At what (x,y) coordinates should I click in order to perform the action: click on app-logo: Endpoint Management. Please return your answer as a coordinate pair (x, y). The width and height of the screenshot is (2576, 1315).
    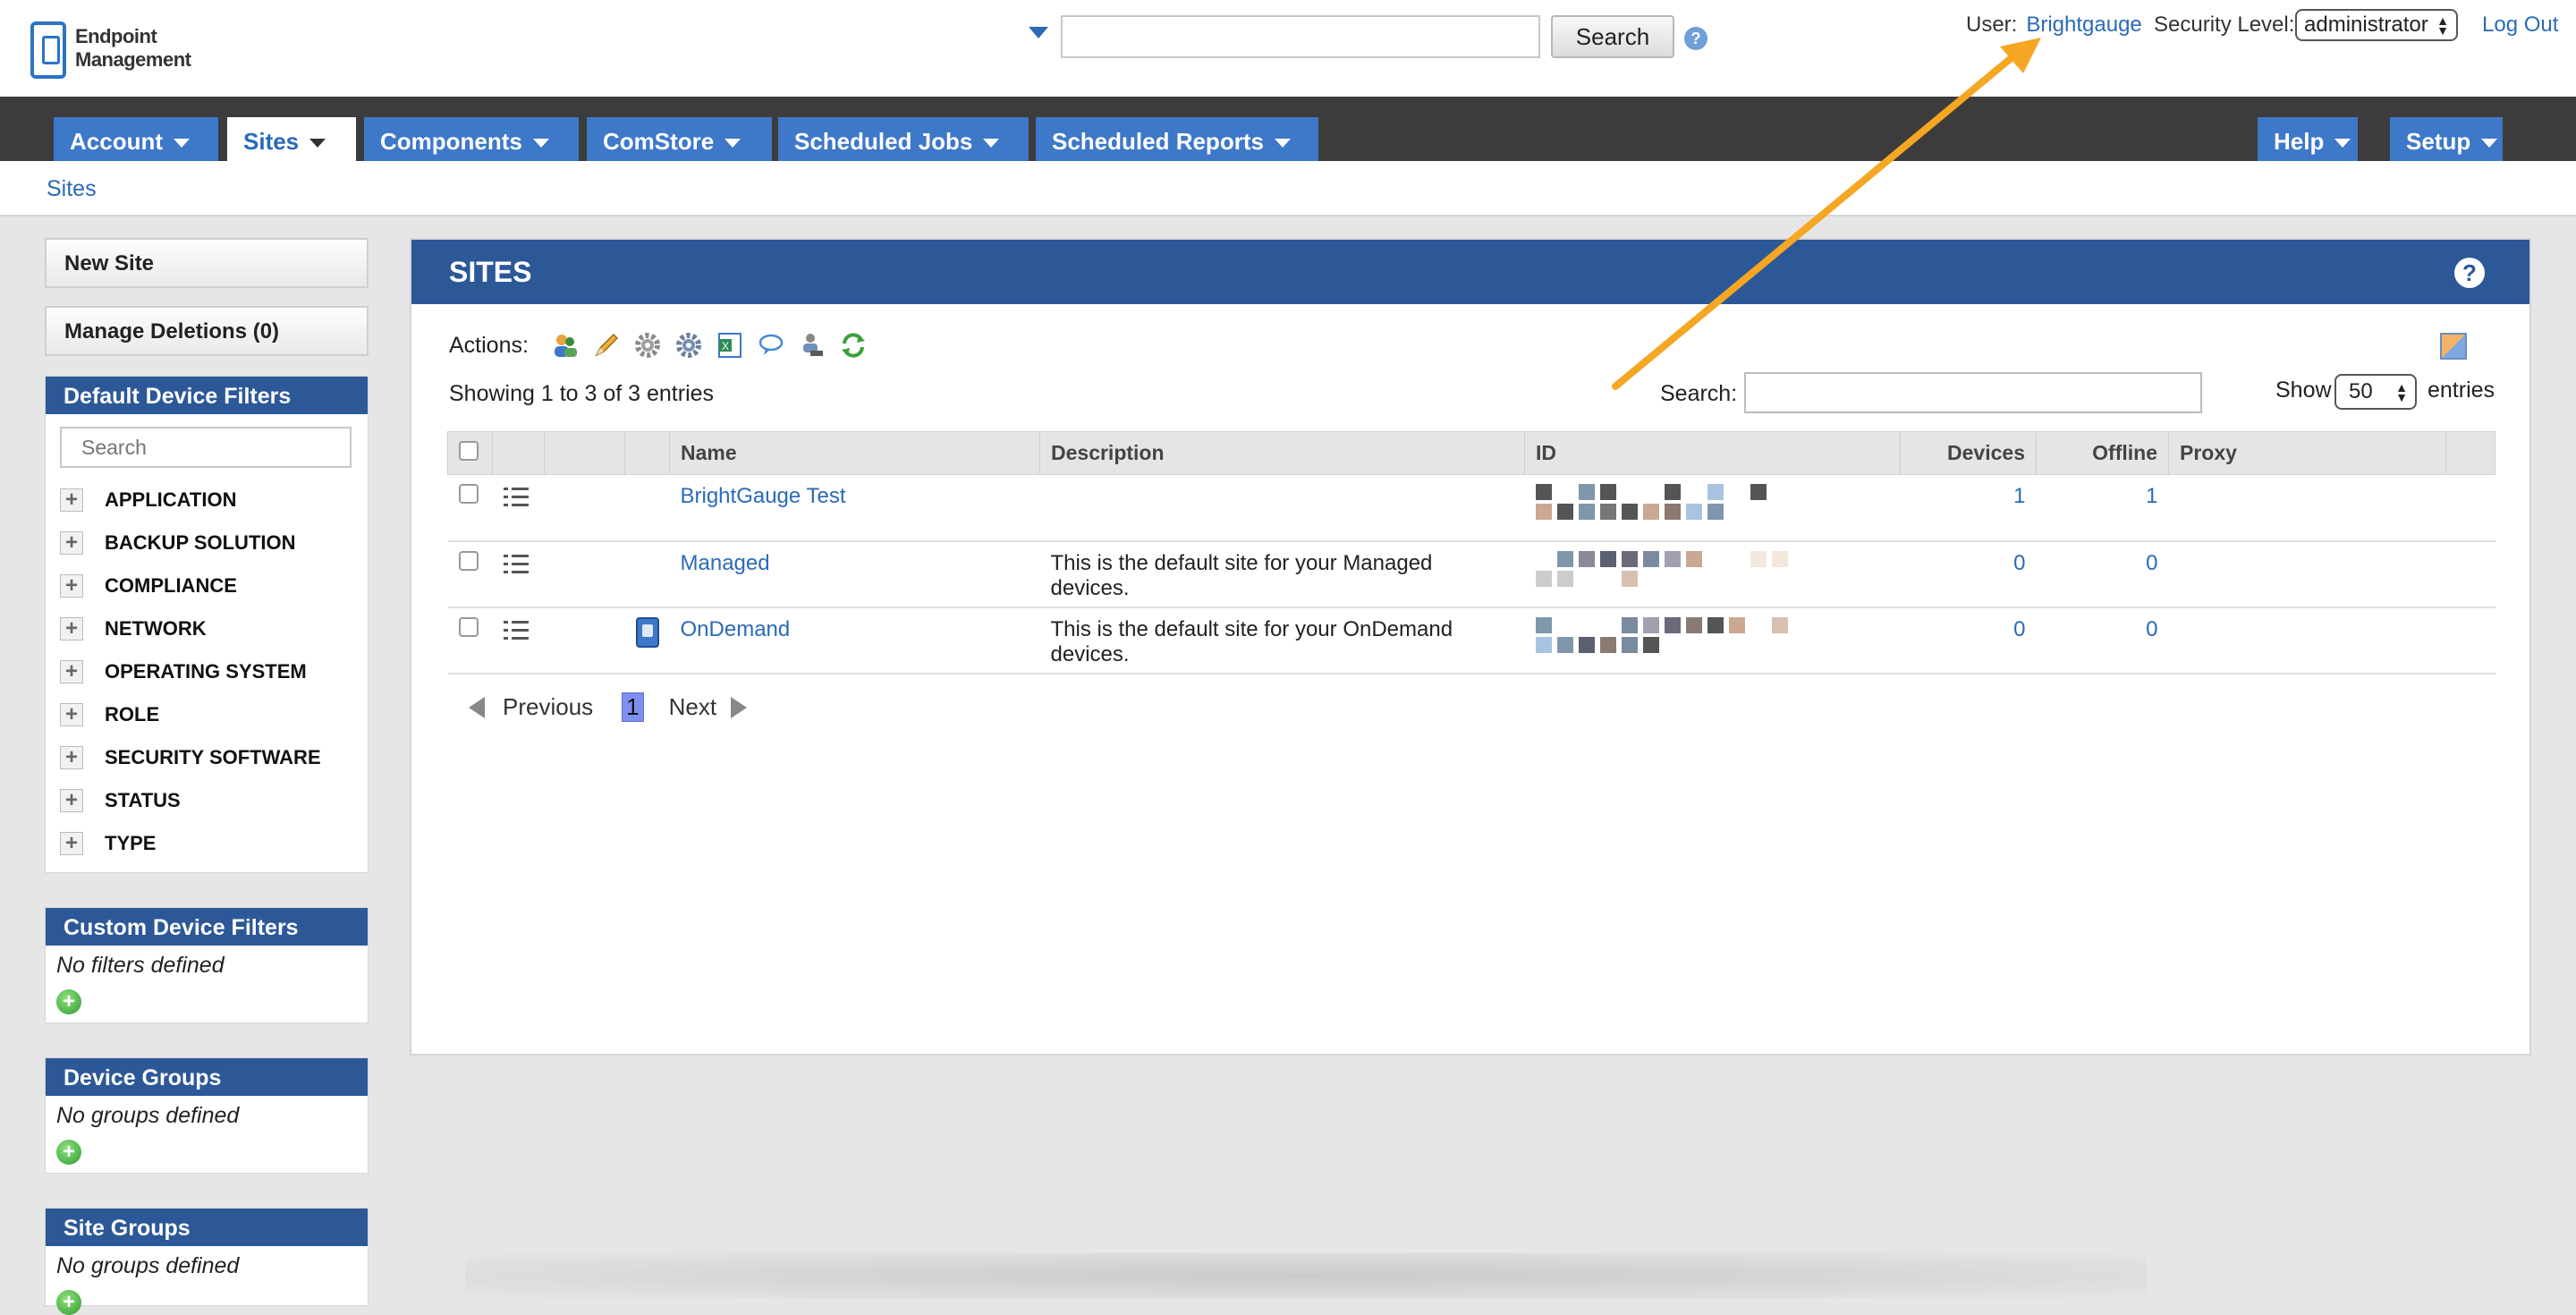
    Looking at the image, I should click on (110, 51).